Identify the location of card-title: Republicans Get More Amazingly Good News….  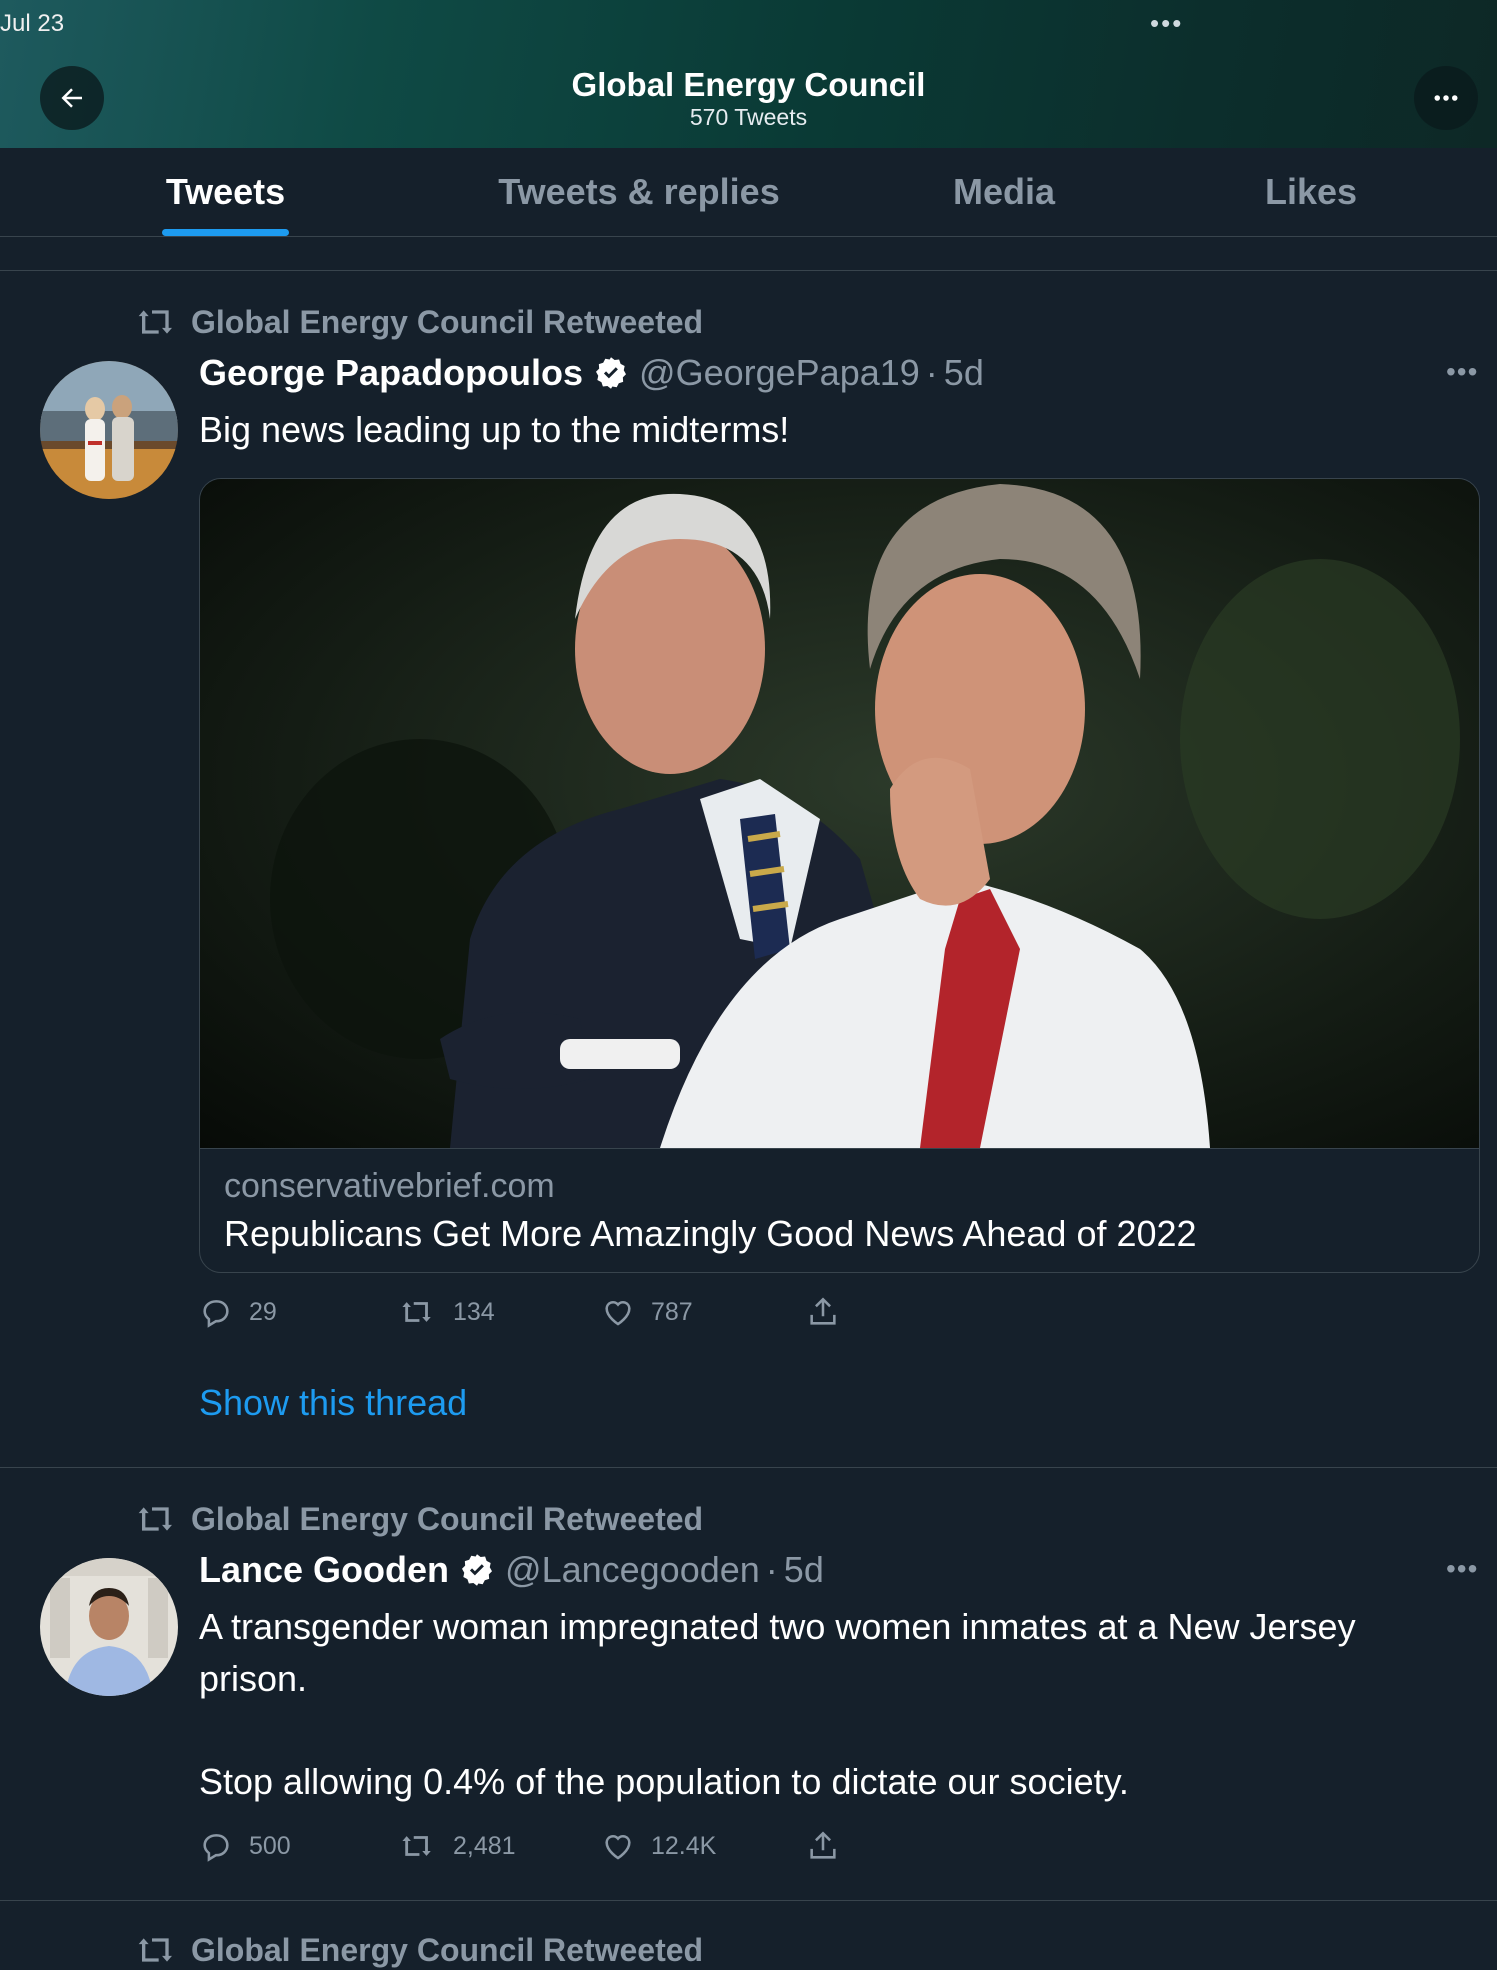
(710, 1233).